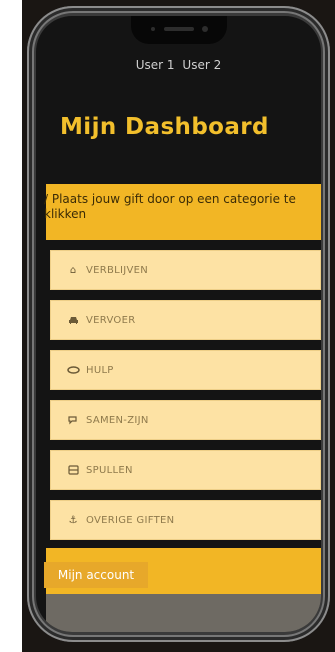 The image size is (335, 652). What do you see at coordinates (130, 520) in the screenshot?
I see `menu-item-label: OVERIGE GIFTEN` at bounding box center [130, 520].